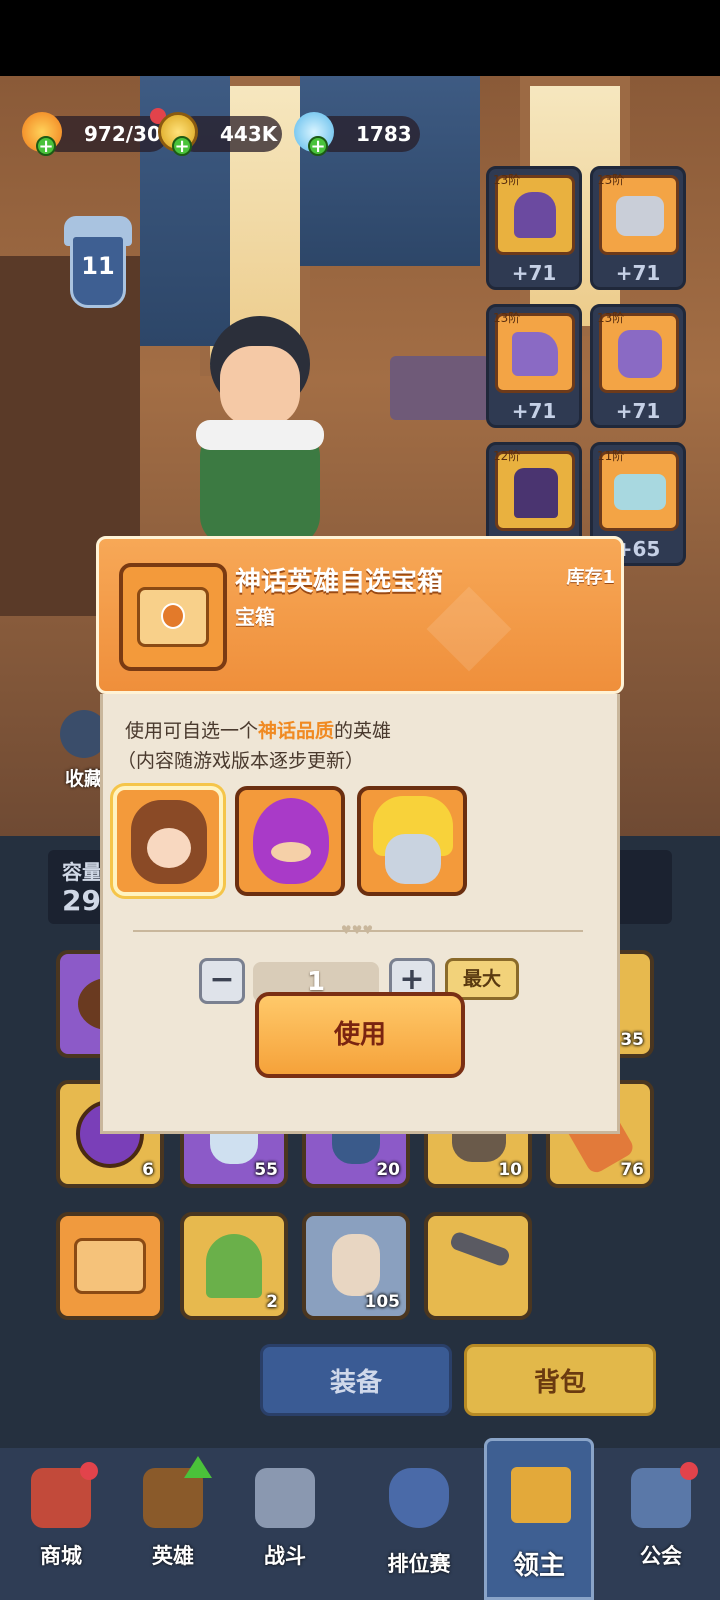 This screenshot has width=720, height=1600. What do you see at coordinates (419, 1564) in the screenshot?
I see `nav-label: 排位赛` at bounding box center [419, 1564].